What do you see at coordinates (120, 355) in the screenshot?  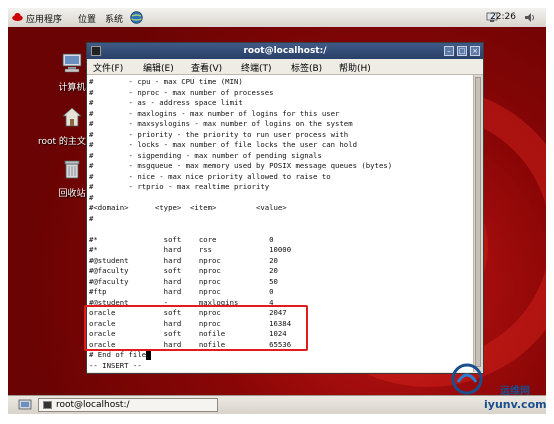 I see `terminal-line: # End of file` at bounding box center [120, 355].